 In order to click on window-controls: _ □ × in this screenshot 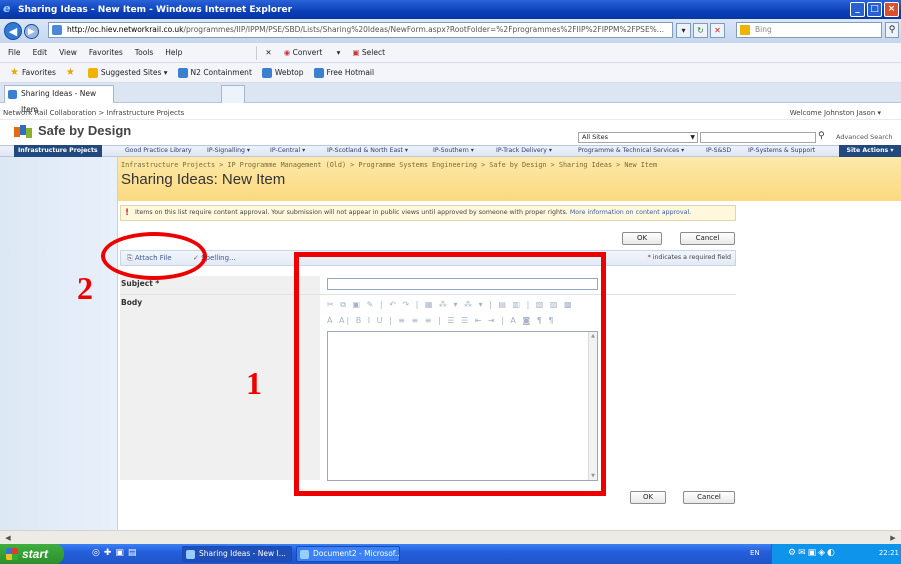, I will do `click(874, 9)`.